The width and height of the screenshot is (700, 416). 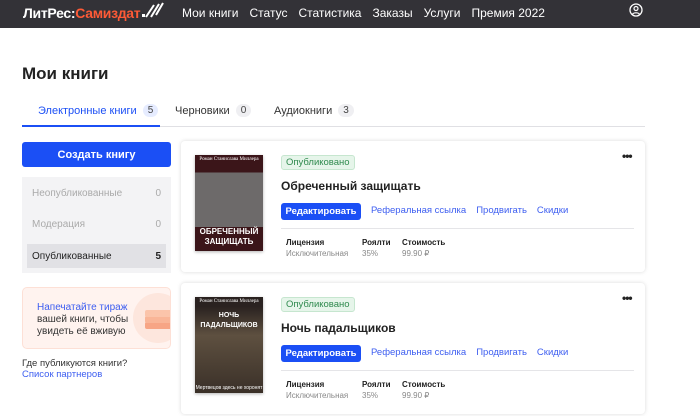 What do you see at coordinates (75, 363) in the screenshot?
I see `where-published-question: Где публикуются книги?` at bounding box center [75, 363].